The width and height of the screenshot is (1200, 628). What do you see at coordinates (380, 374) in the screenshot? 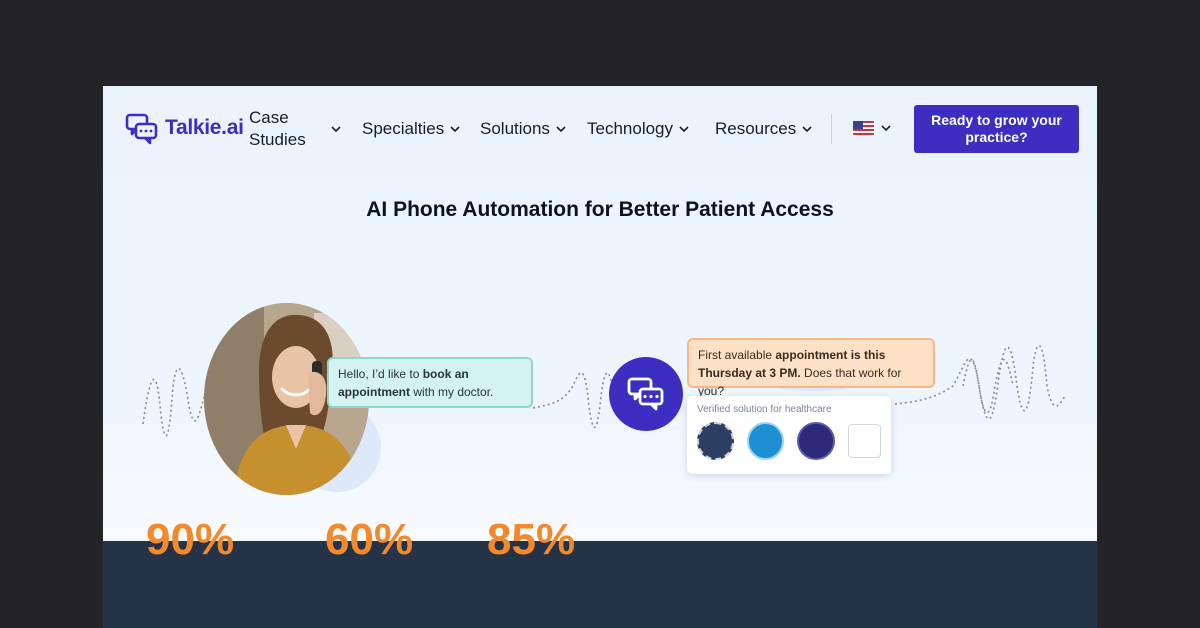
I see `patient-message-text: Hello, I’d like to` at bounding box center [380, 374].